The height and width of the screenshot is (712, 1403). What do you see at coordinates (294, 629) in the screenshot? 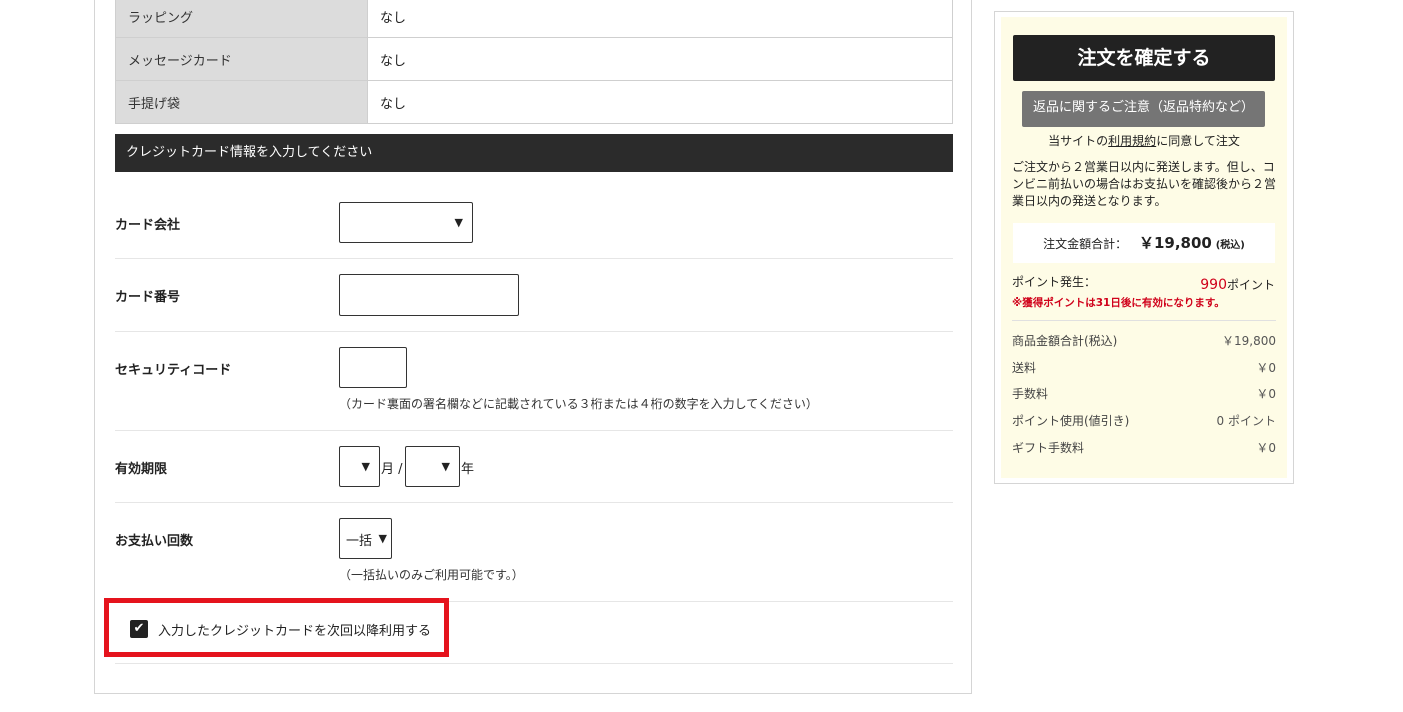
I see `save-card-label: 入力したクレジットカードを次回以降利用する` at bounding box center [294, 629].